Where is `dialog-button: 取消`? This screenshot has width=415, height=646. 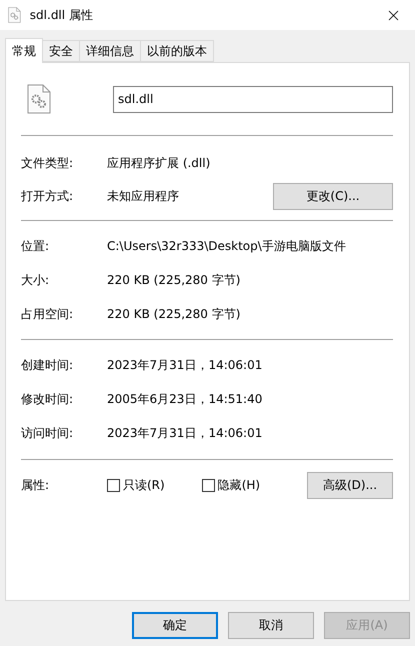 dialog-button: 取消 is located at coordinates (271, 625).